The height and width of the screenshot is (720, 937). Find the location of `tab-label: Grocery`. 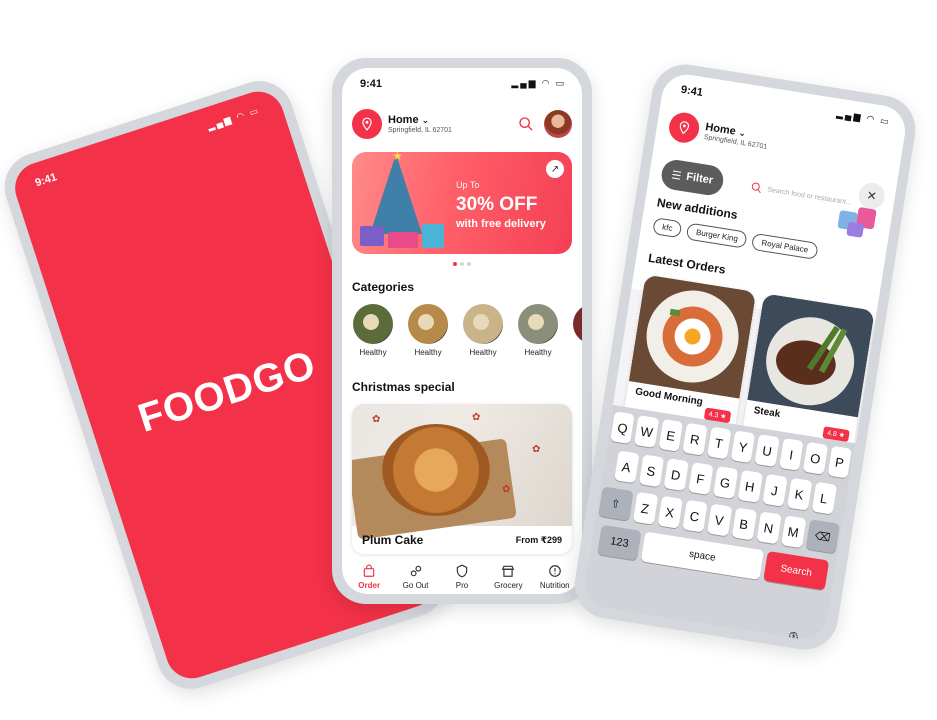

tab-label: Grocery is located at coordinates (508, 585).